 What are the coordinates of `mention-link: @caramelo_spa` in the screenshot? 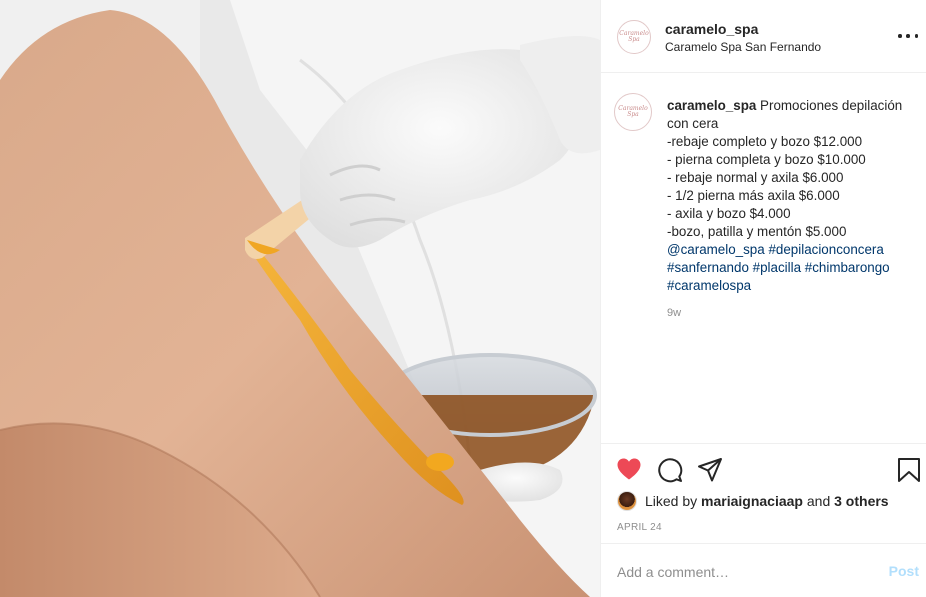 It's located at (716, 249).